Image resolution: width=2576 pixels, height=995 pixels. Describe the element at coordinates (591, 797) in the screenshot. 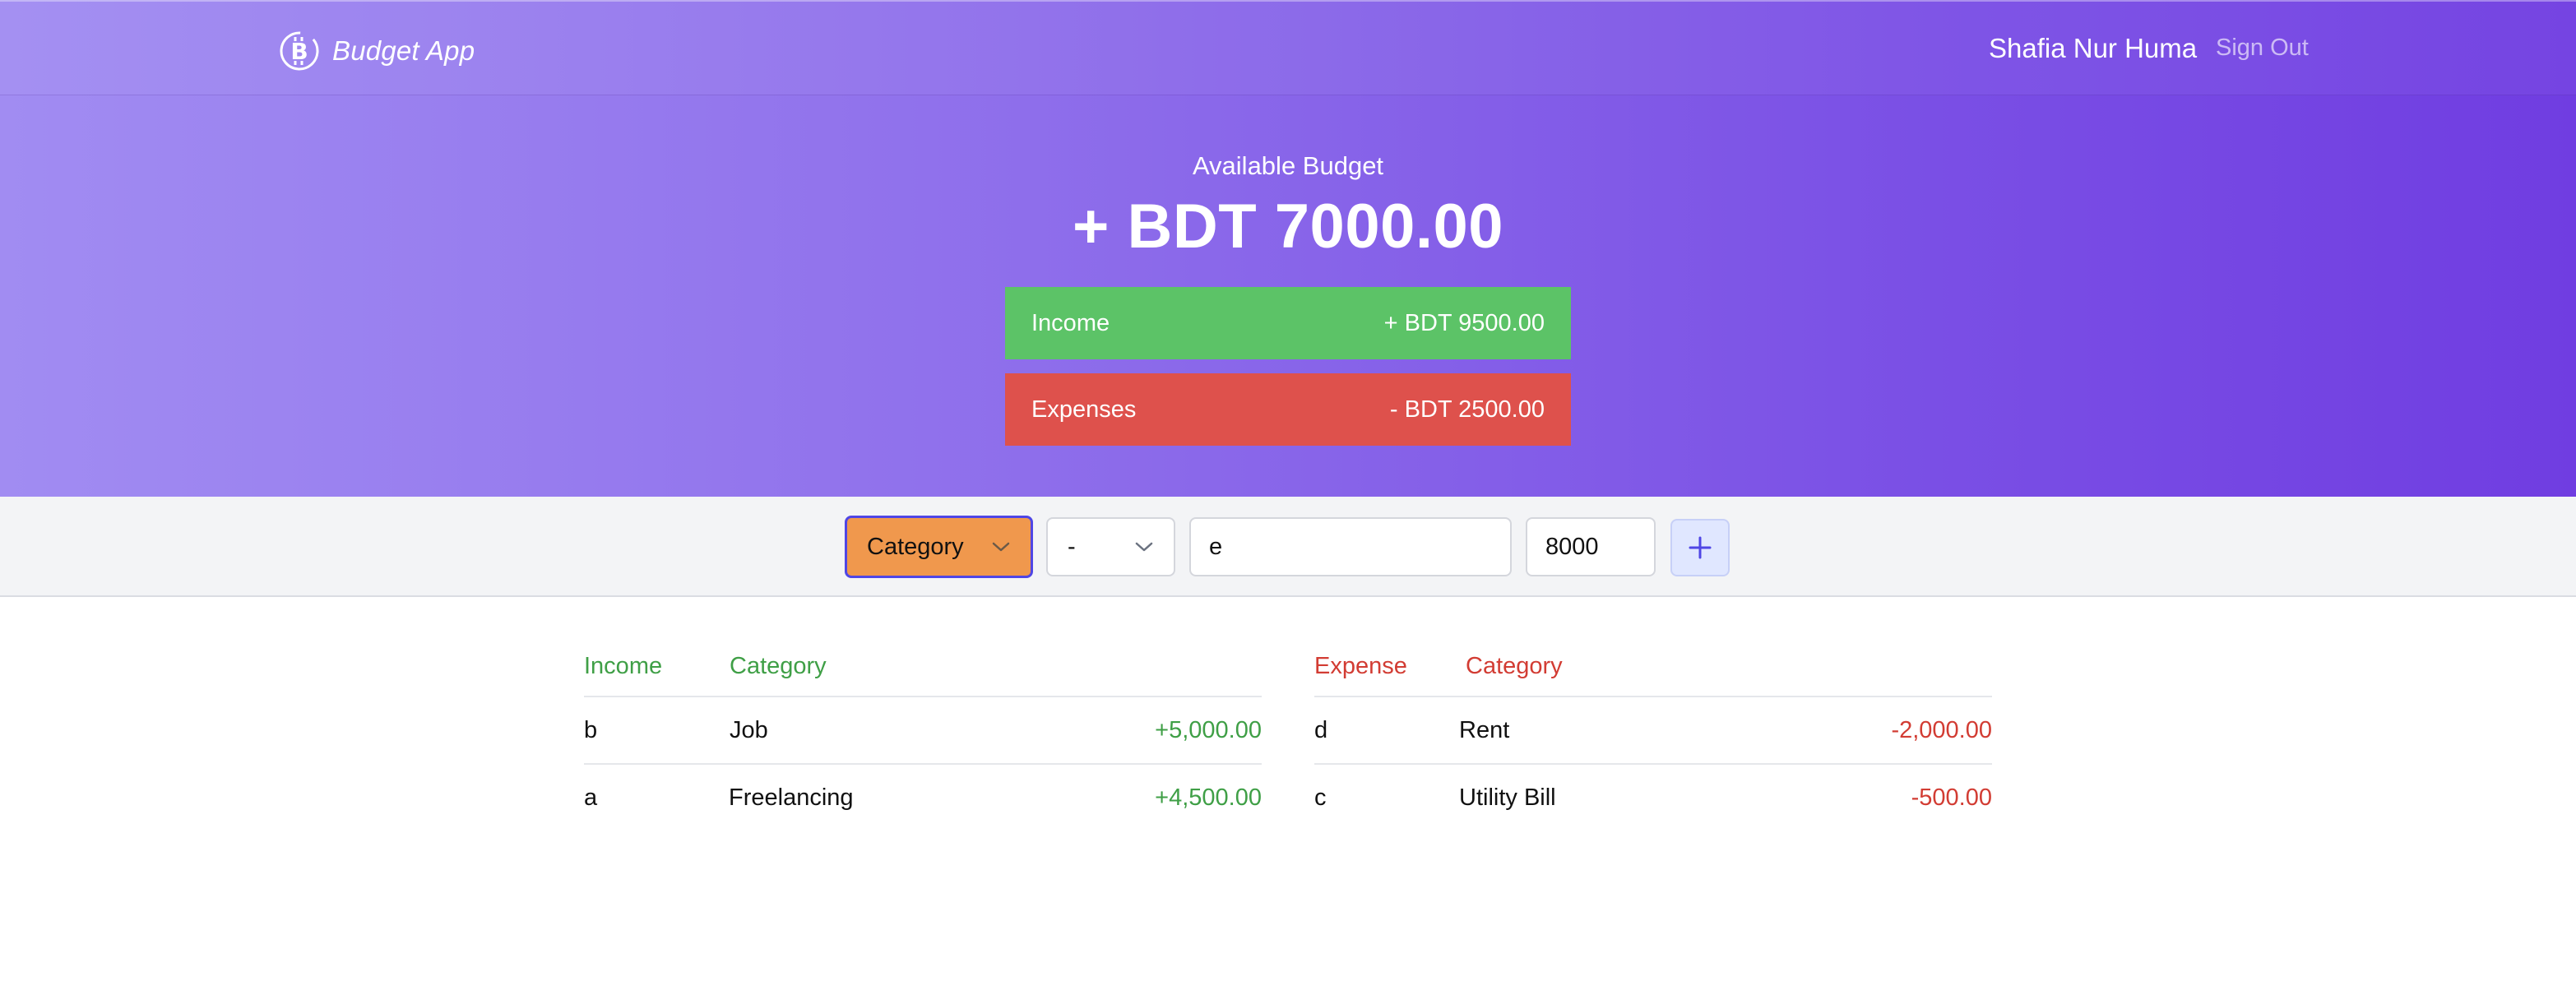

I see `income-name: a` at that location.